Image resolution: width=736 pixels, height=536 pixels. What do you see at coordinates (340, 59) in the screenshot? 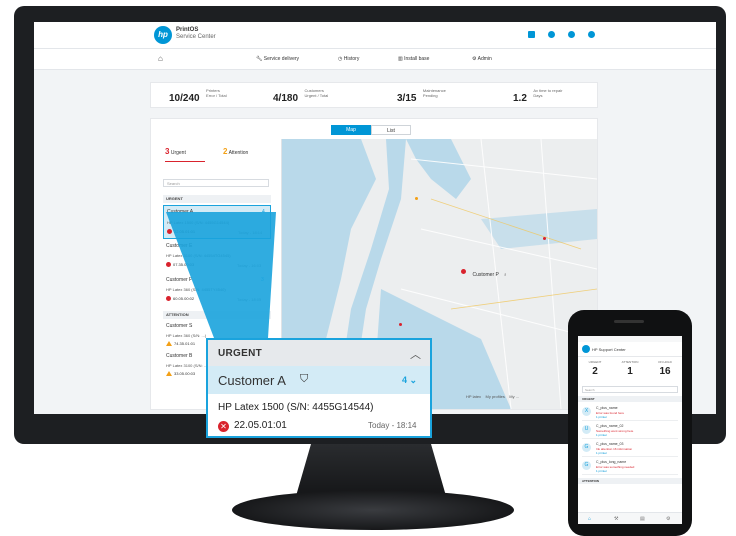
I see `clock-icon: ◷` at bounding box center [340, 59].